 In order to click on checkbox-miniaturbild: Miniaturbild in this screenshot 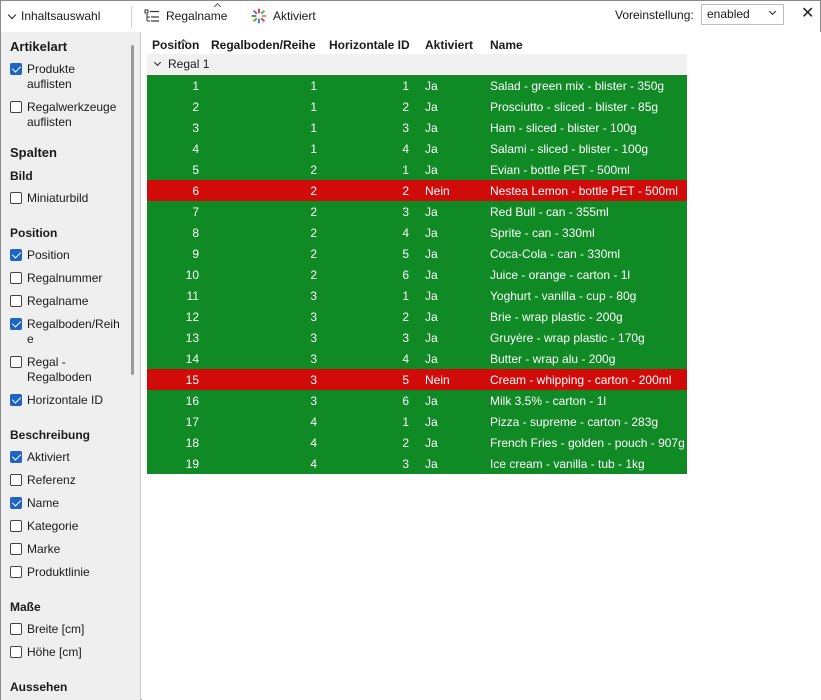, I will do `click(49, 198)`.